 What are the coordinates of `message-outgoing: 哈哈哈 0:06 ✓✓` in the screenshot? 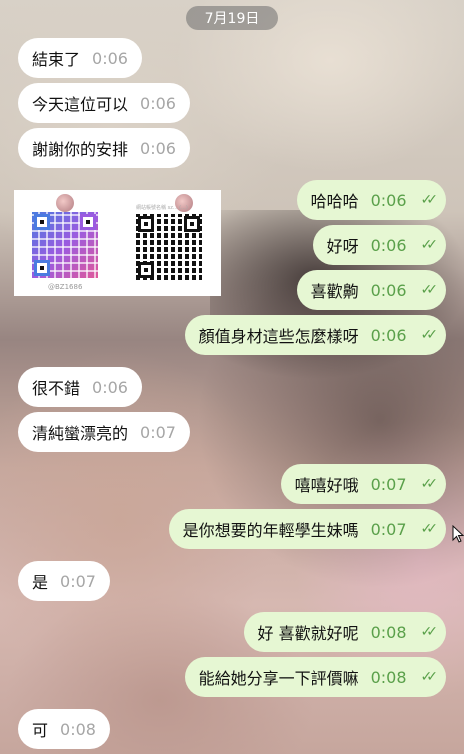 It's located at (371, 200).